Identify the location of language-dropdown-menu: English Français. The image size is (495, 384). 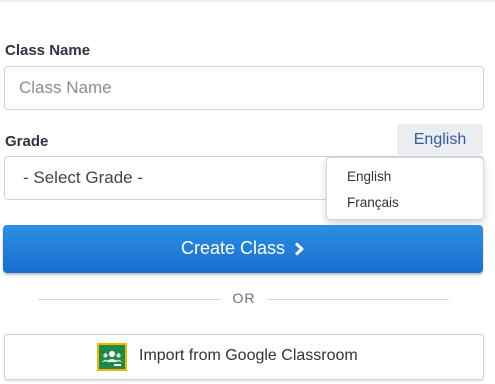
(405, 188).